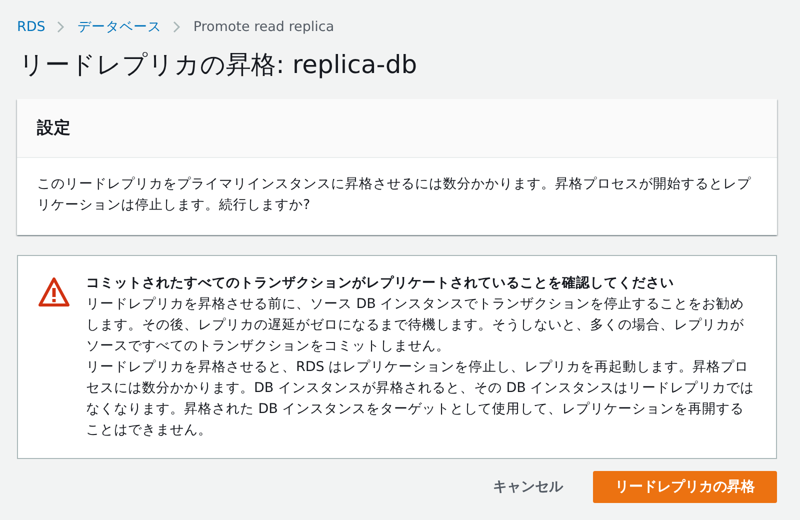  I want to click on promote-button: リードレプリカの昇格, so click(685, 487).